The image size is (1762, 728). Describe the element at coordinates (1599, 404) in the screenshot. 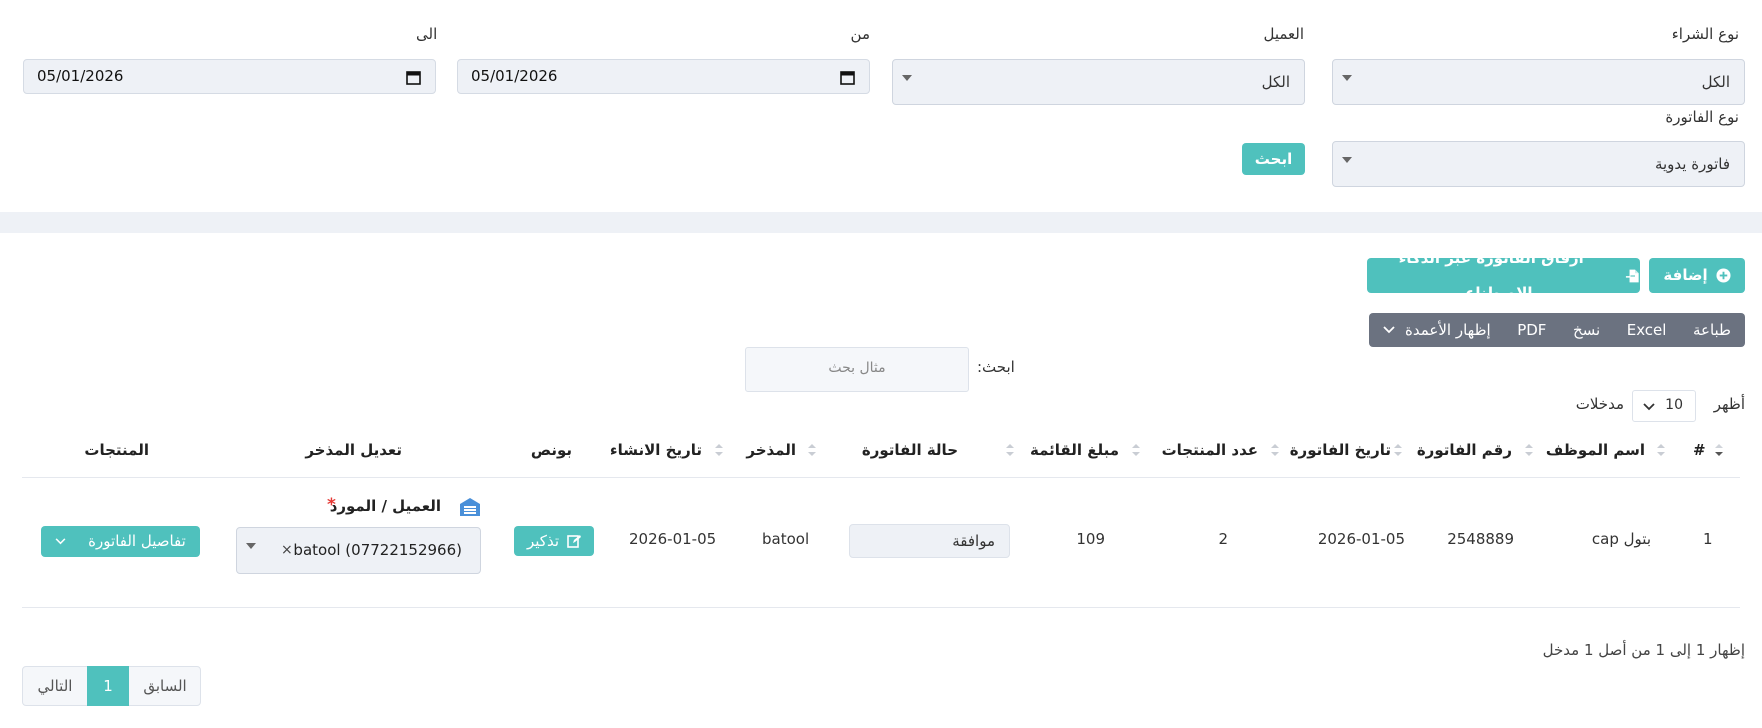

I see `length-entries-label: مدخلات` at that location.